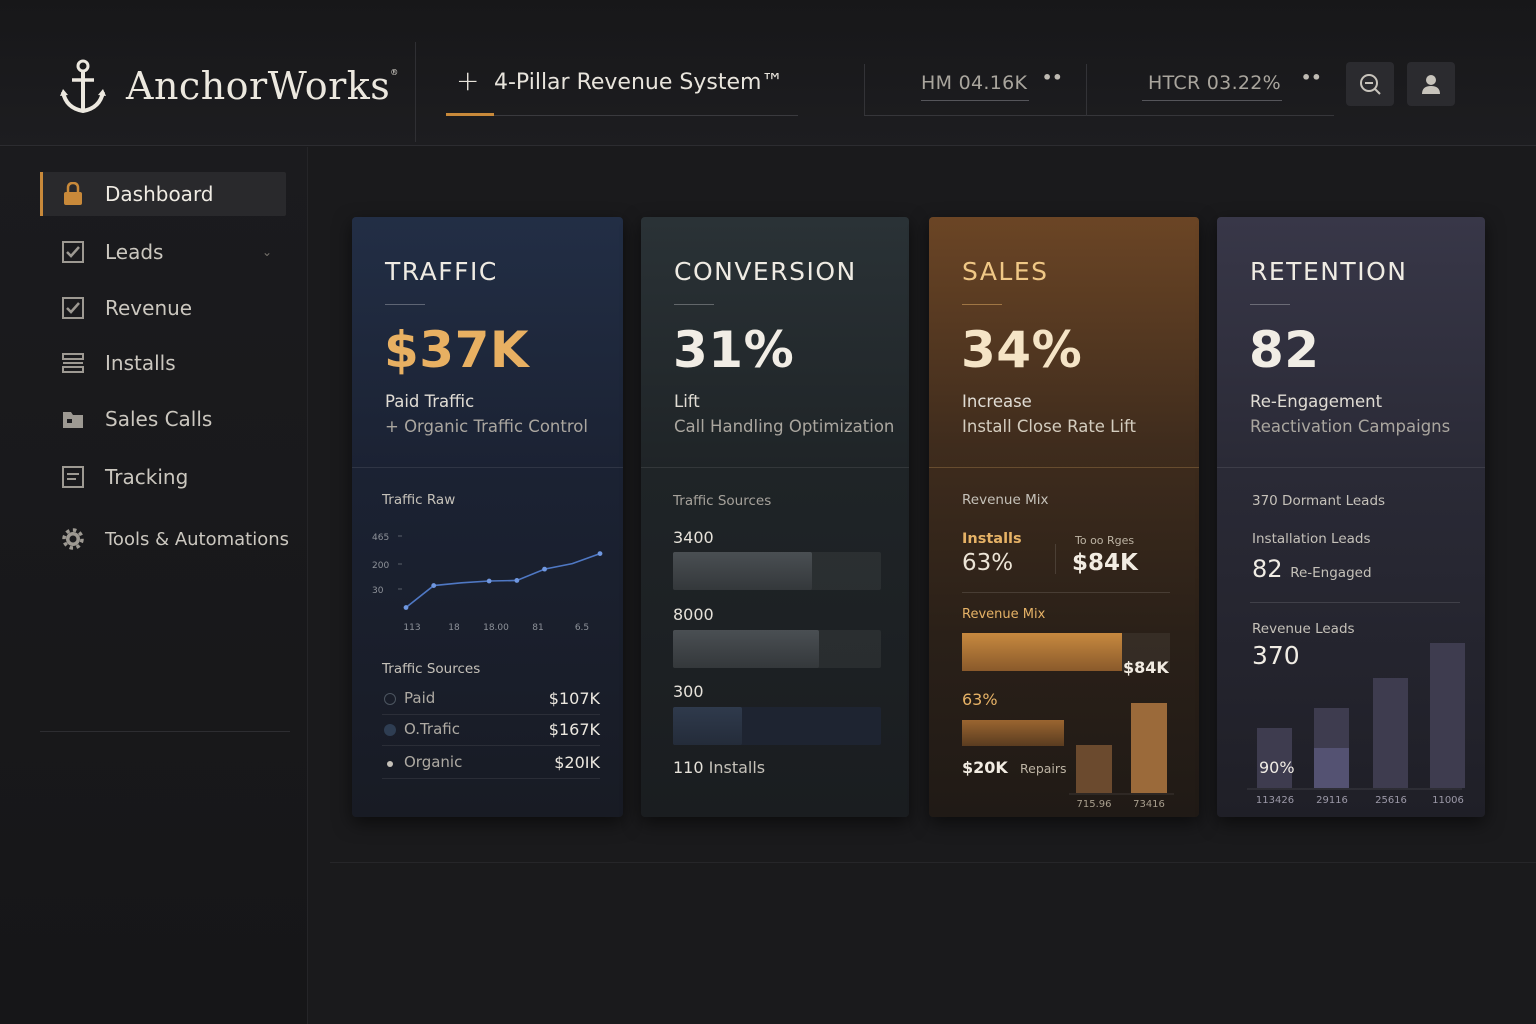 The height and width of the screenshot is (1024, 1536). I want to click on sidebar-item-tracking: Tracking, so click(163, 477).